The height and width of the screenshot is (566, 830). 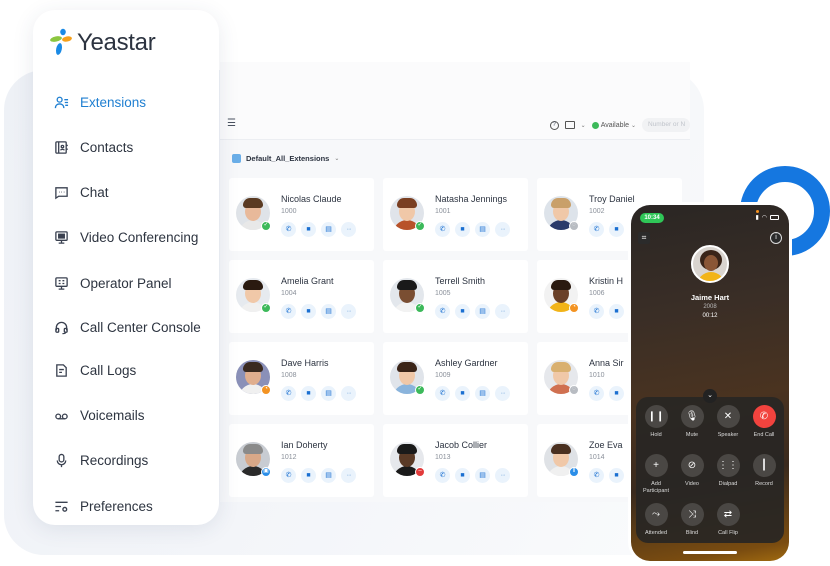 What do you see at coordinates (728, 533) in the screenshot?
I see `control-label: Call Flip` at bounding box center [728, 533].